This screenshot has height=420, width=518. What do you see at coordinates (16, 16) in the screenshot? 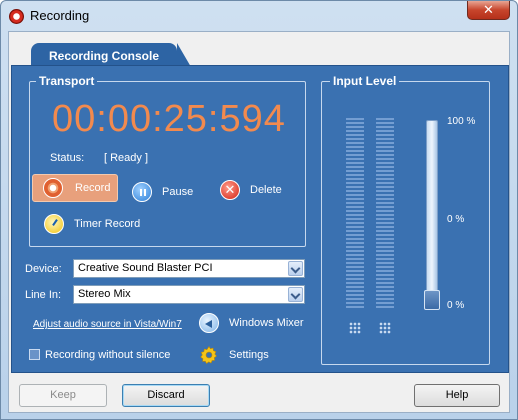
I see `app-record-icon` at bounding box center [16, 16].